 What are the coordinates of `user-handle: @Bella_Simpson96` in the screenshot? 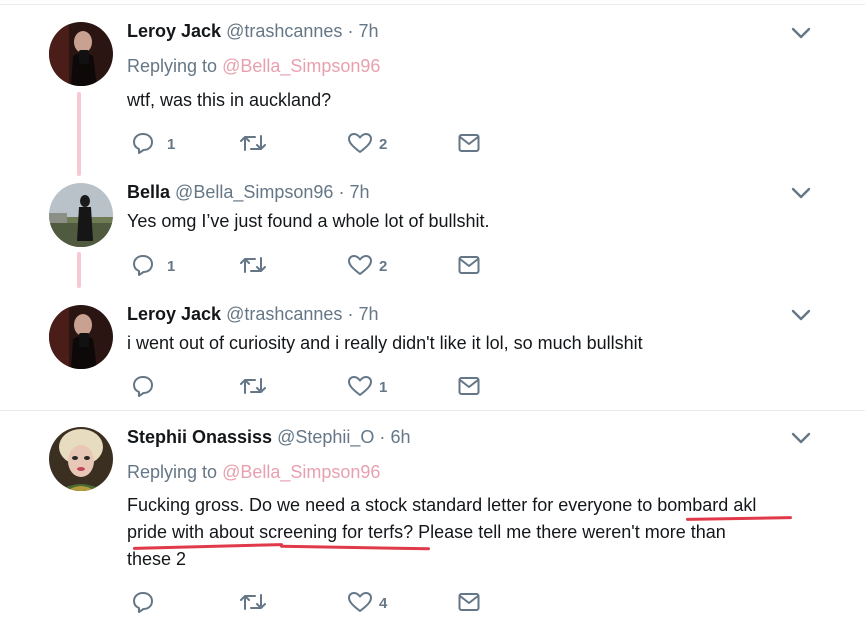 It's located at (254, 192).